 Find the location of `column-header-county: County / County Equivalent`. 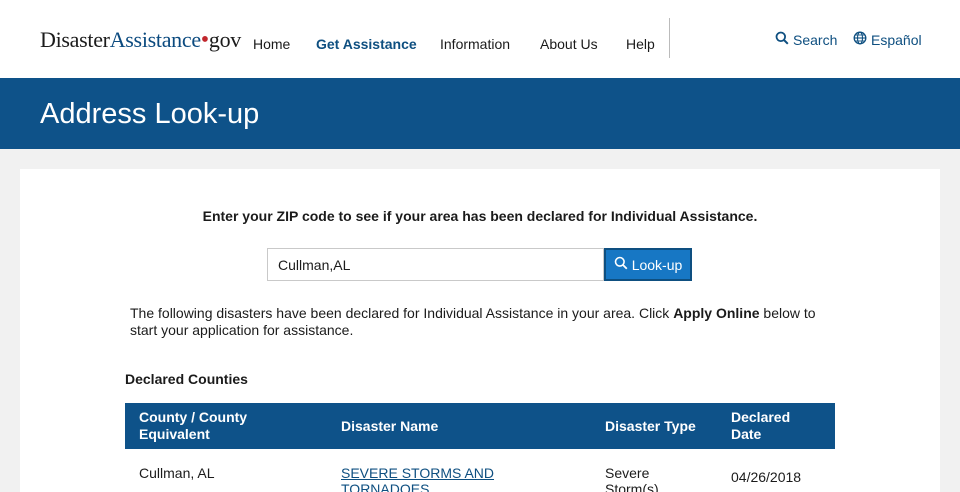

column-header-county: County / County Equivalent is located at coordinates (193, 425).